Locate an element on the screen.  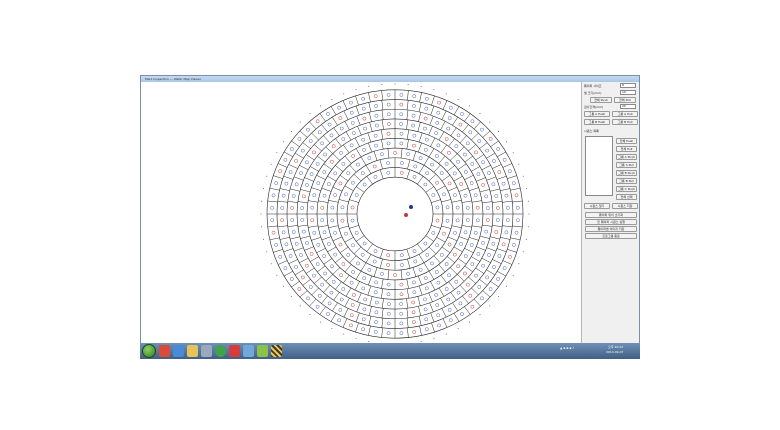
side-button-2: 전체 Pull is located at coordinates (626, 149).